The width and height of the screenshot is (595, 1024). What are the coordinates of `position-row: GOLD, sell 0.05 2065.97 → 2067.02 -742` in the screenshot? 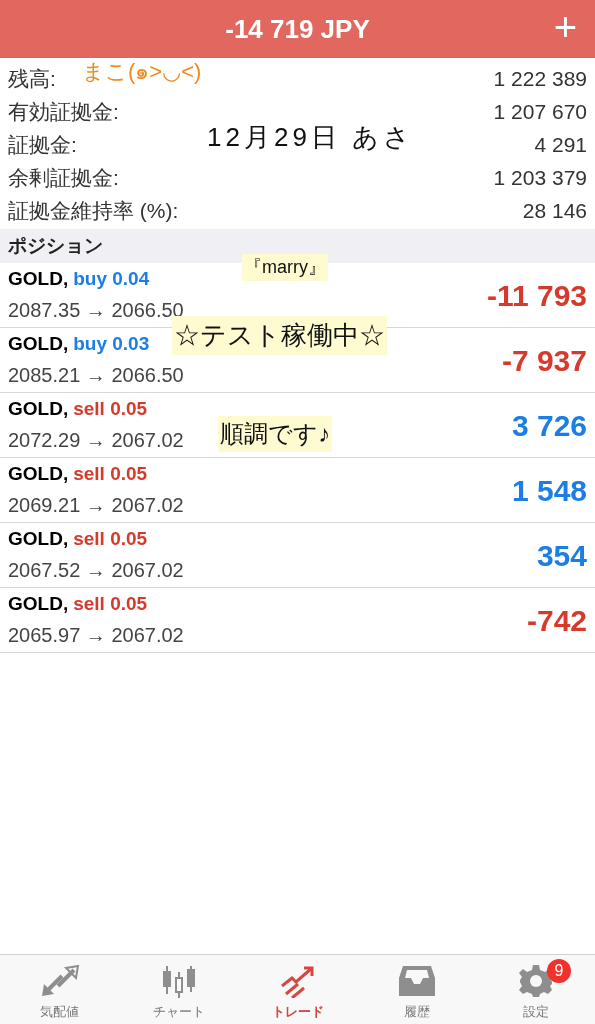 It's located at (297, 620).